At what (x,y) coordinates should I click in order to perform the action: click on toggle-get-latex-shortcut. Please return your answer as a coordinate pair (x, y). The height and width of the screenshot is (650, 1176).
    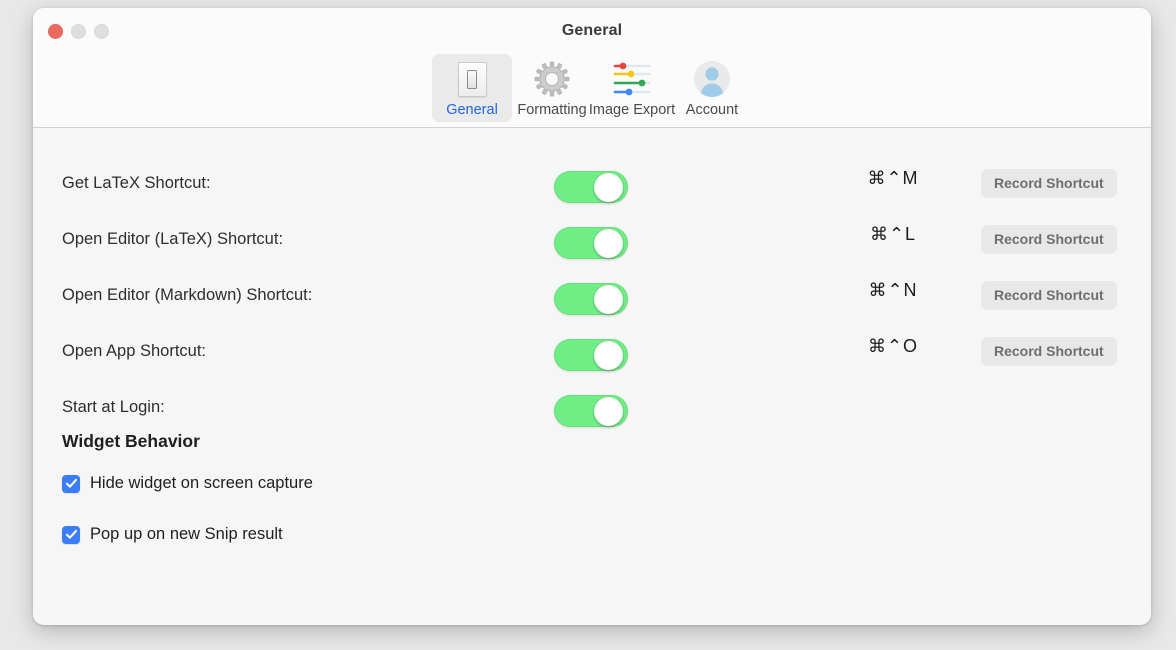
    Looking at the image, I should click on (591, 187).